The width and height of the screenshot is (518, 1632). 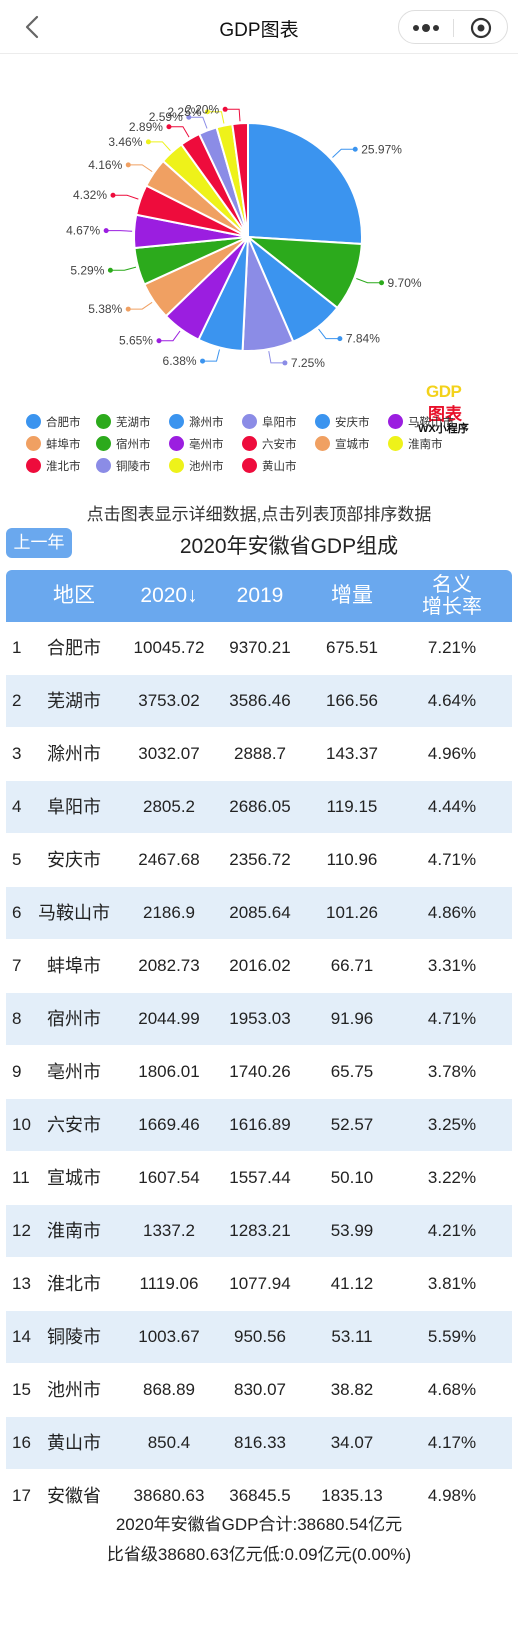 I want to click on cell-region: 滁州市, so click(x=74, y=754).